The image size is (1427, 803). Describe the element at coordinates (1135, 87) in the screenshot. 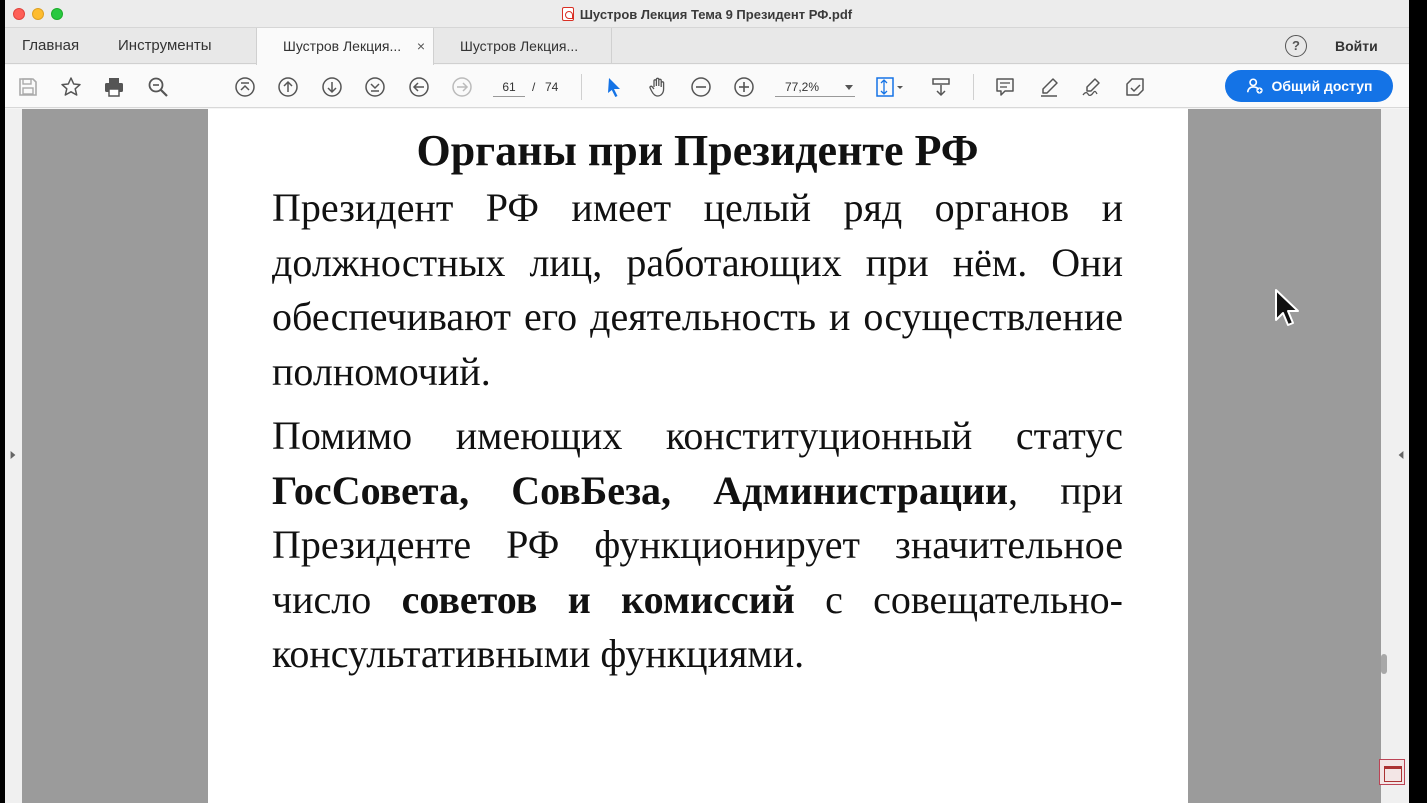

I see `stamp-icon` at that location.